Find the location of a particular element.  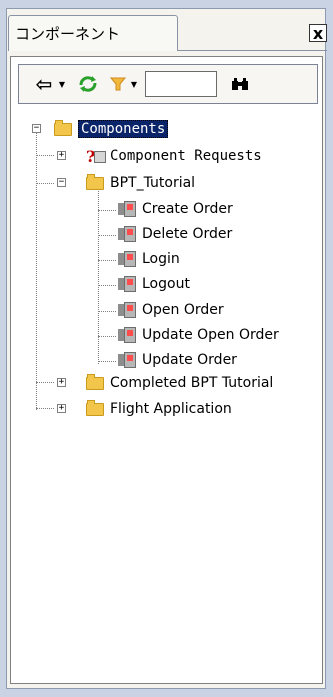

tree-item-delete-order: Delete Order is located at coordinates (175, 234).